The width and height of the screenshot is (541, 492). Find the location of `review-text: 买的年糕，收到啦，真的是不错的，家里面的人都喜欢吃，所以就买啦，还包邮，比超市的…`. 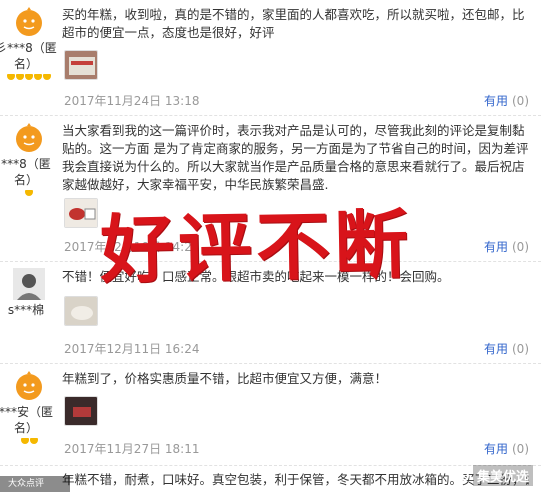

review-text: 买的年糕，收到啦，真的是不错的，家里面的人都喜欢吃，所以就买啦，还包邮，比超市的… is located at coordinates (293, 23).